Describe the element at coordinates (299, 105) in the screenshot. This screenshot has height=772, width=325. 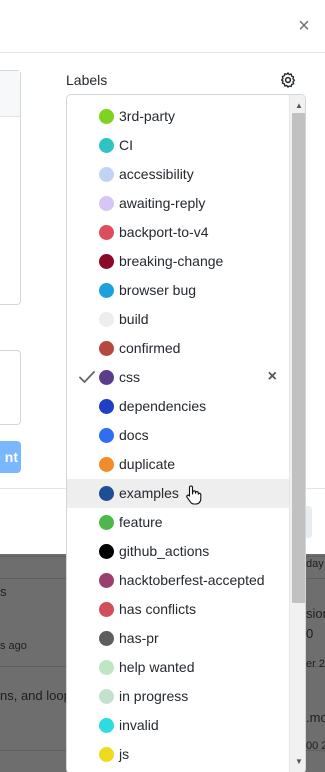
I see `scroll-up-arrow-icon: ▲` at that location.